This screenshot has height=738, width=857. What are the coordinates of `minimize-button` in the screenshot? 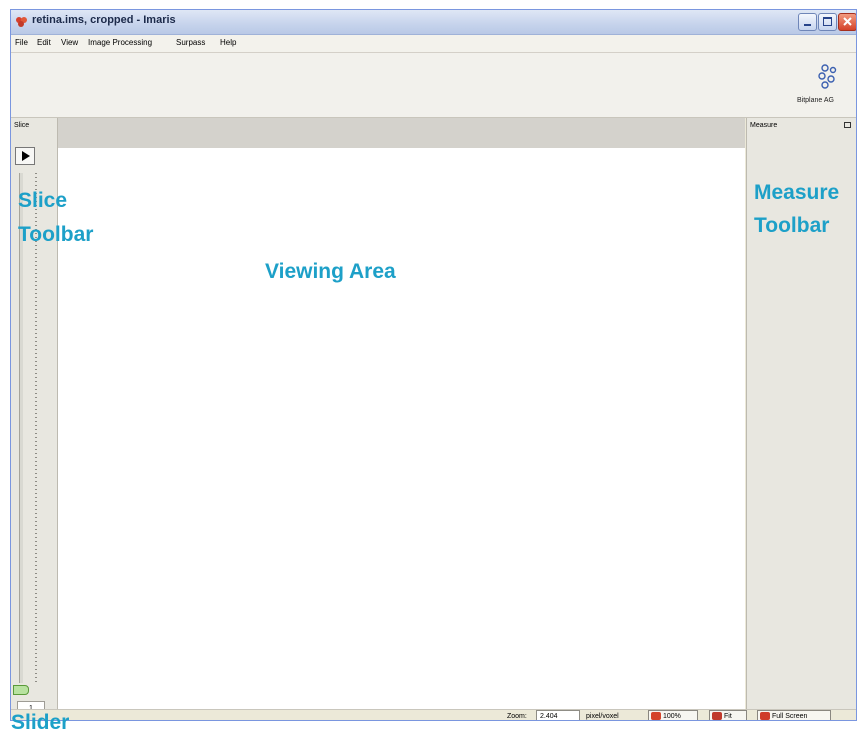 It's located at (807, 22).